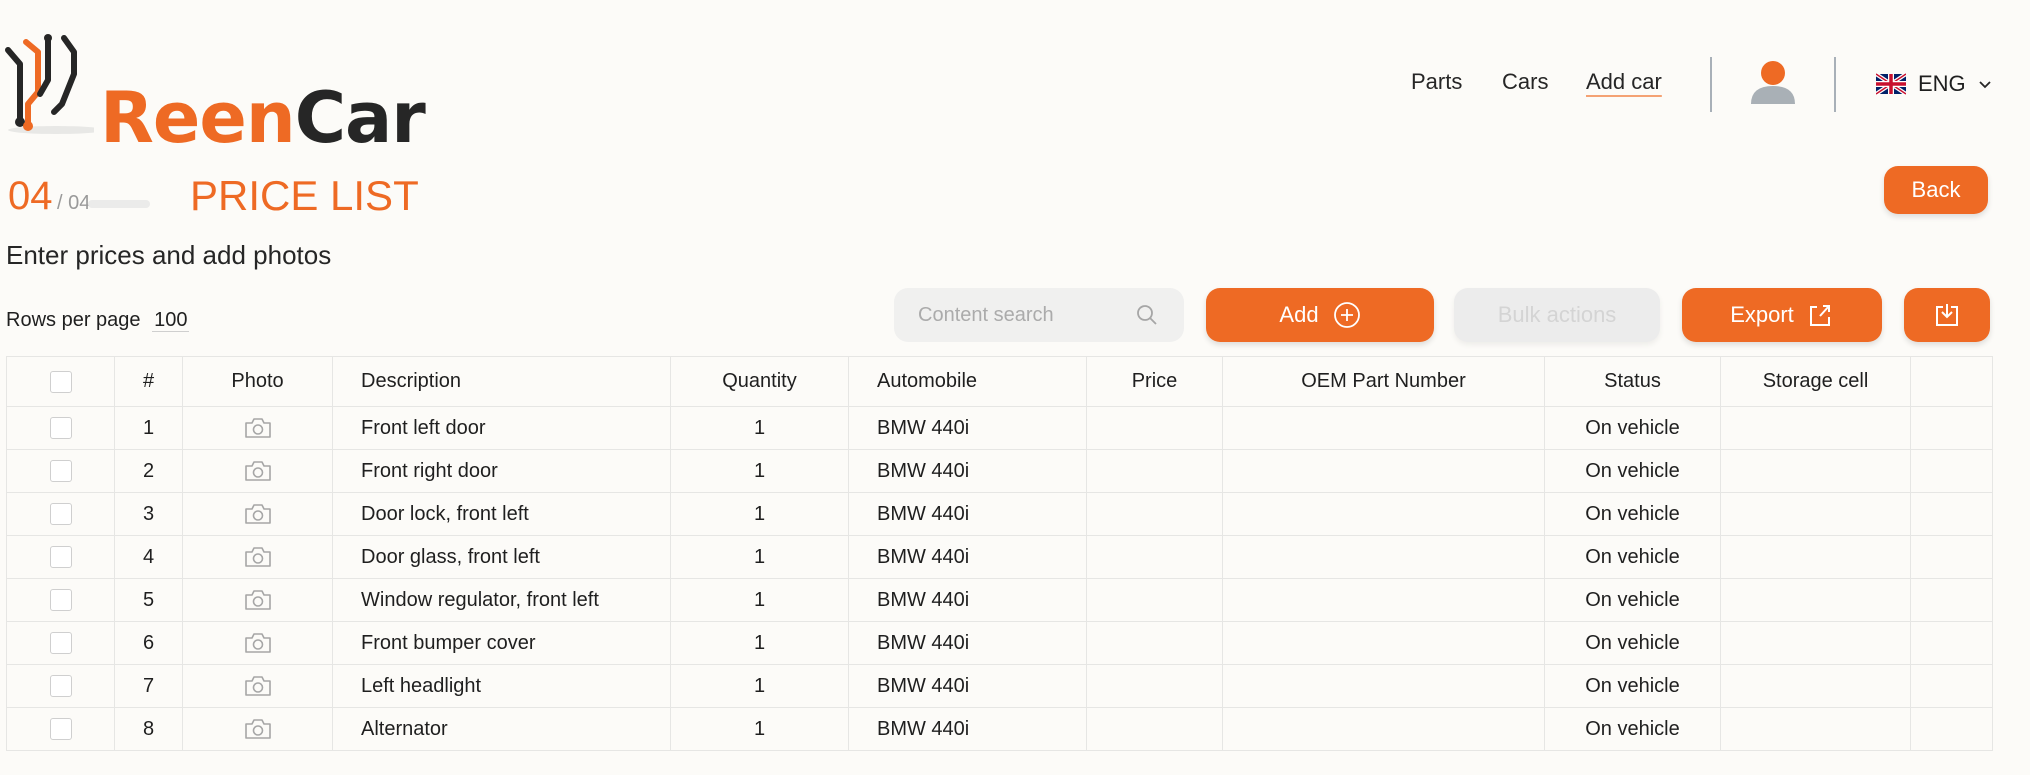 The image size is (2030, 775). I want to click on language-select: ENG, so click(1934, 84).